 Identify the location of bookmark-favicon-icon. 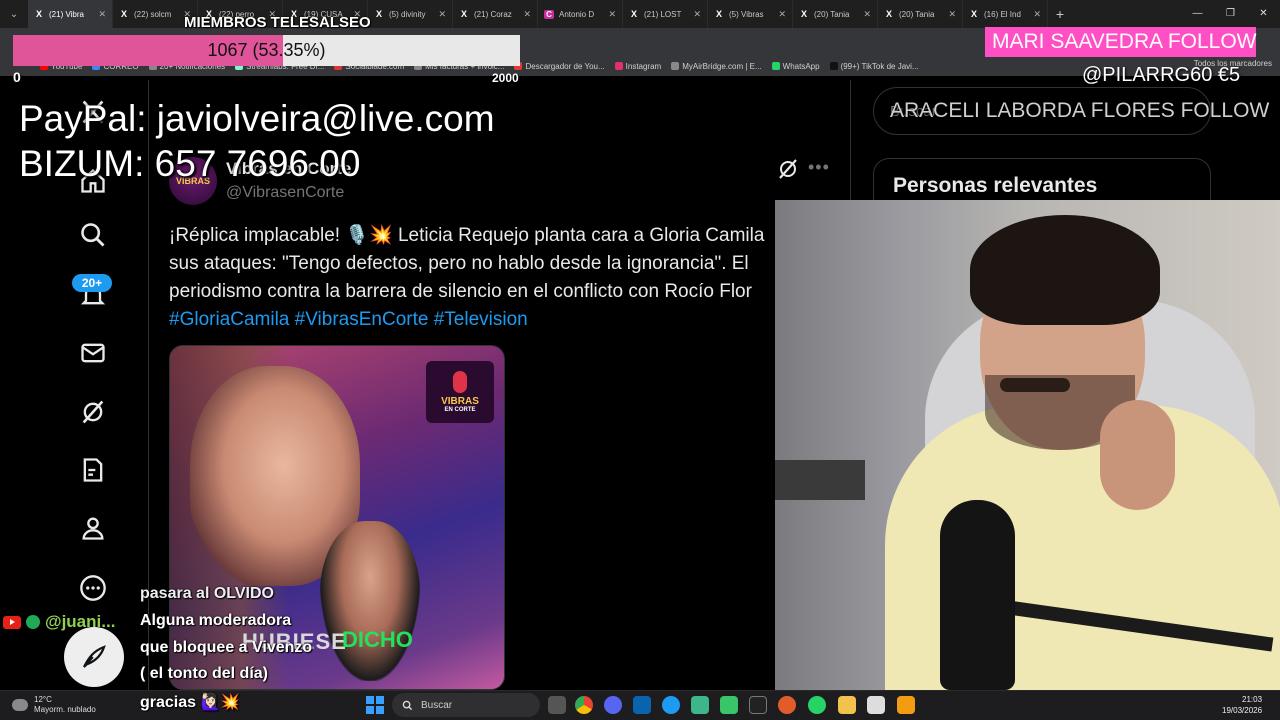
(833, 66).